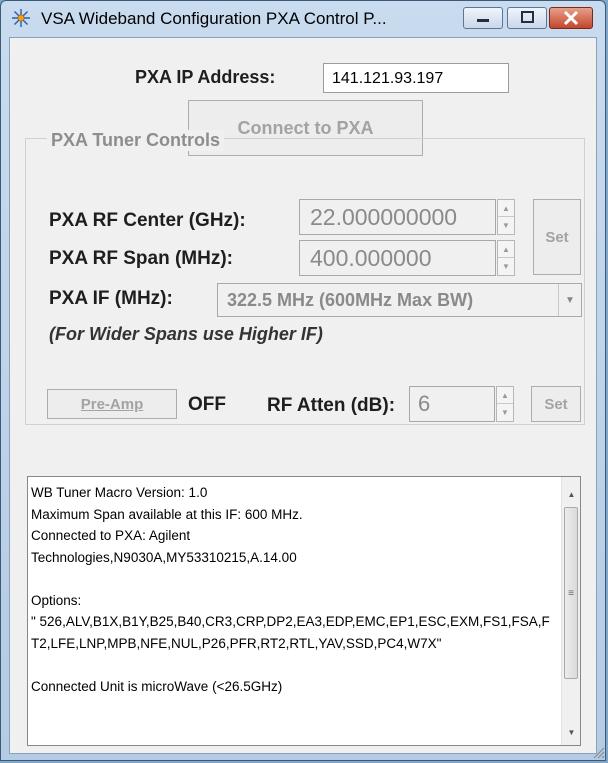 The width and height of the screenshot is (608, 763). Describe the element at coordinates (205, 77) in the screenshot. I see `ip-address-label: PXA IP Address:` at that location.